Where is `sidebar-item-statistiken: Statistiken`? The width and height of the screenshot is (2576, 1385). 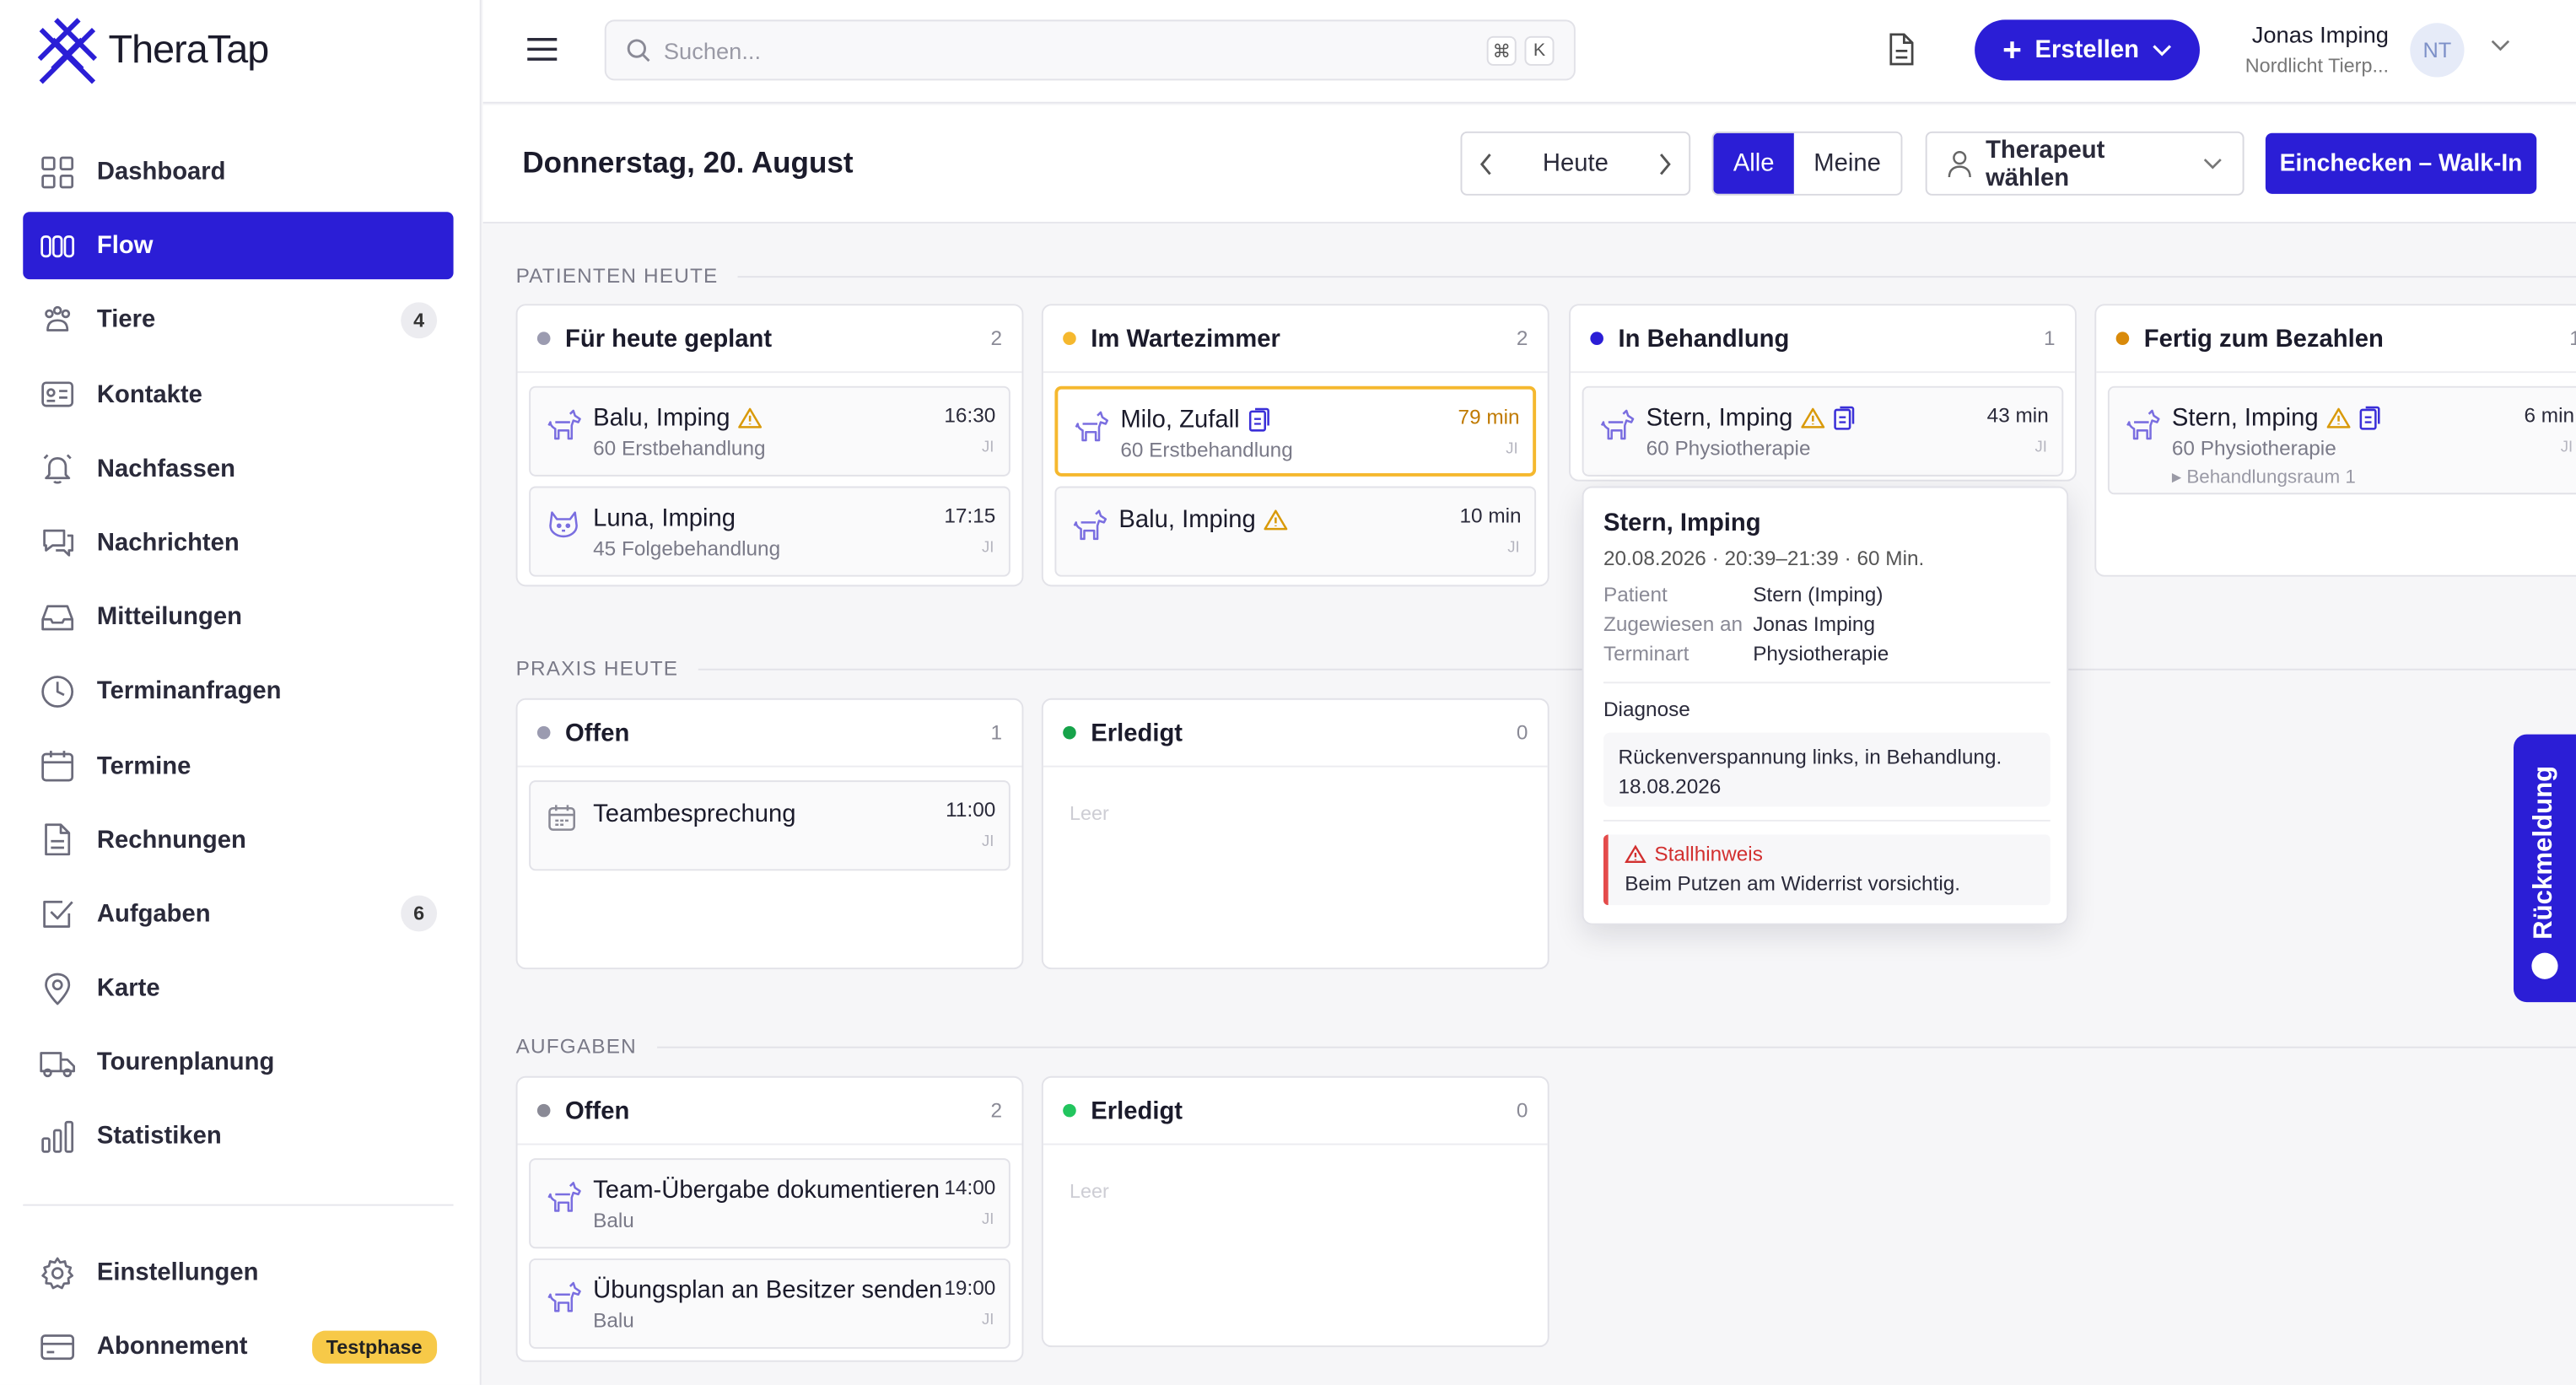
sidebar-item-statistiken: Statistiken is located at coordinates (238, 1137).